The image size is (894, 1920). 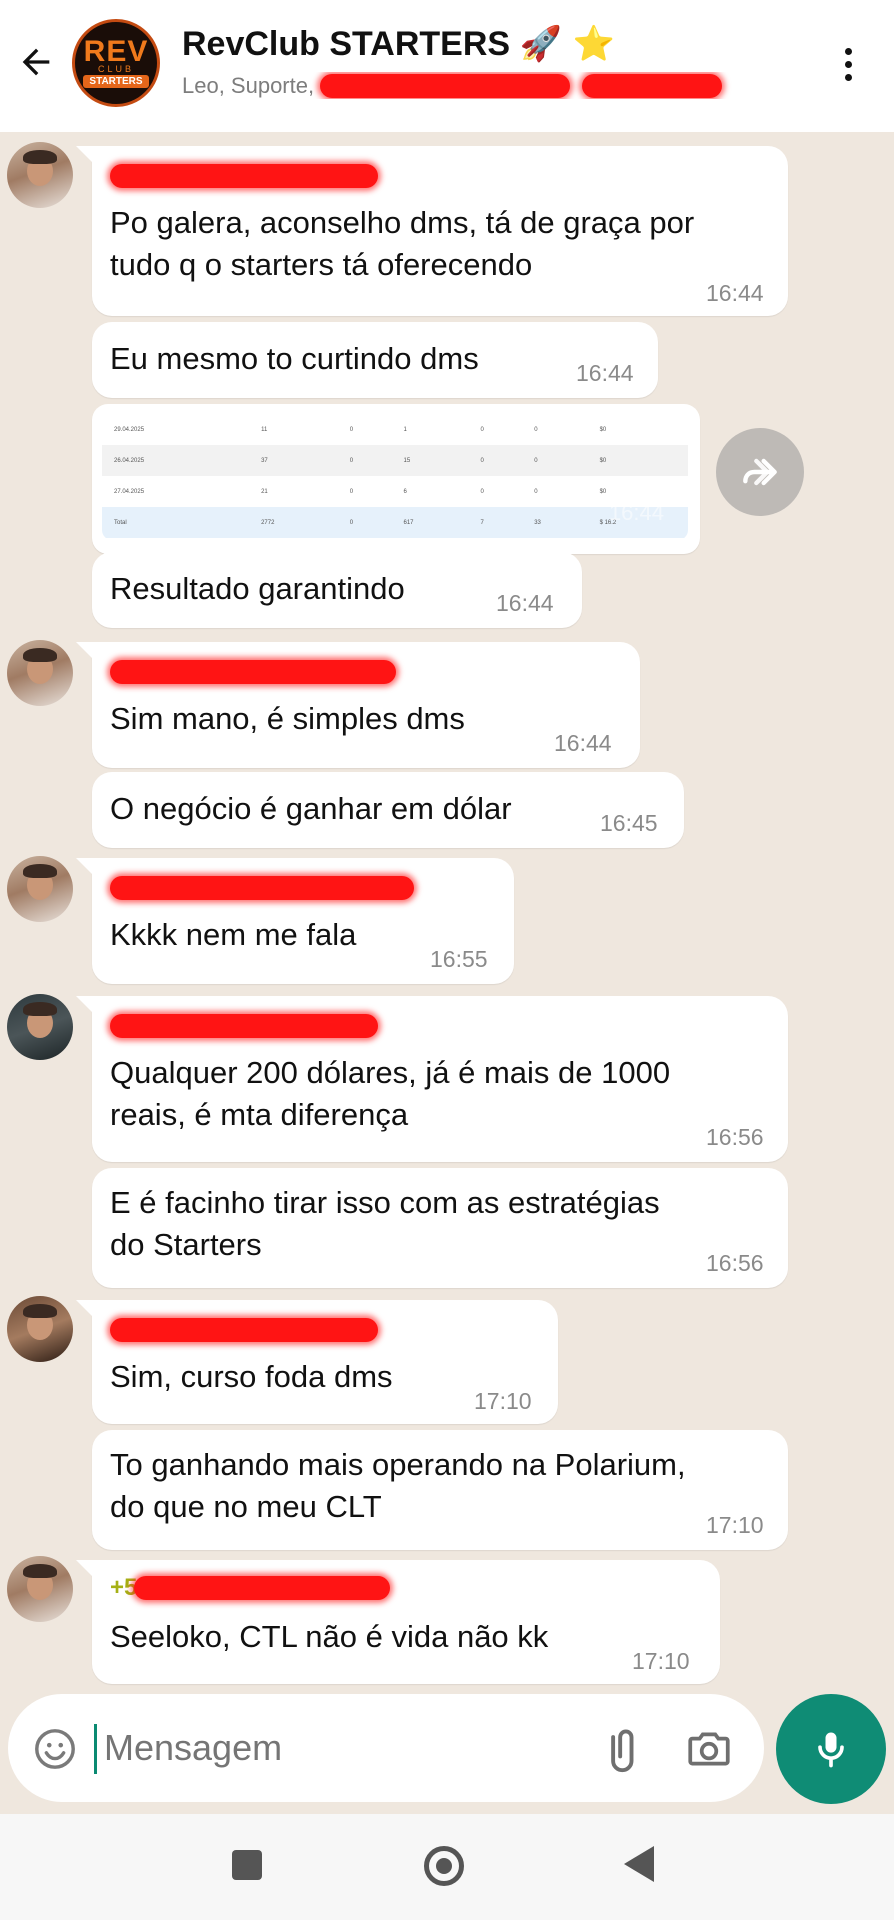 I want to click on mic-icon, so click(x=831, y=1750).